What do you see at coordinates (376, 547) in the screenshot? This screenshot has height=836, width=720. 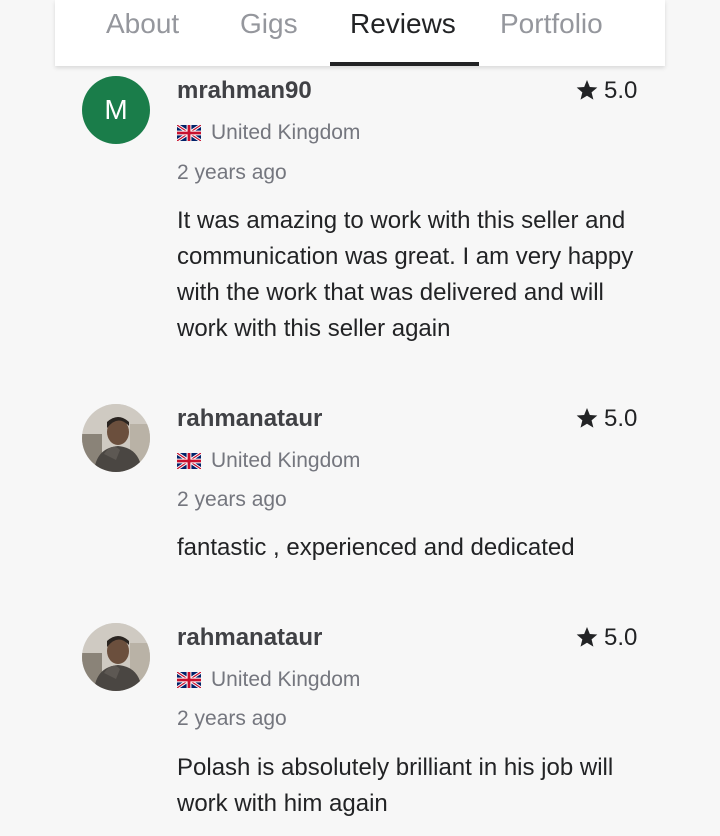 I see `review-text: fantastic , experienced and dedicated` at bounding box center [376, 547].